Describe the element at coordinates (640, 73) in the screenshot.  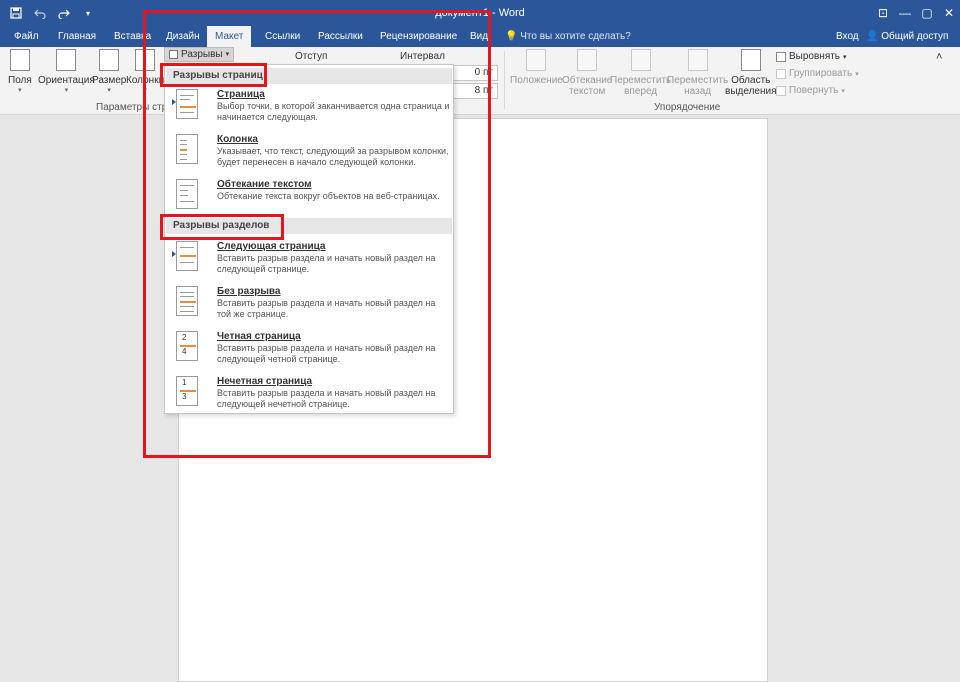
I see `bring-forward-button: Переместить вперед` at that location.